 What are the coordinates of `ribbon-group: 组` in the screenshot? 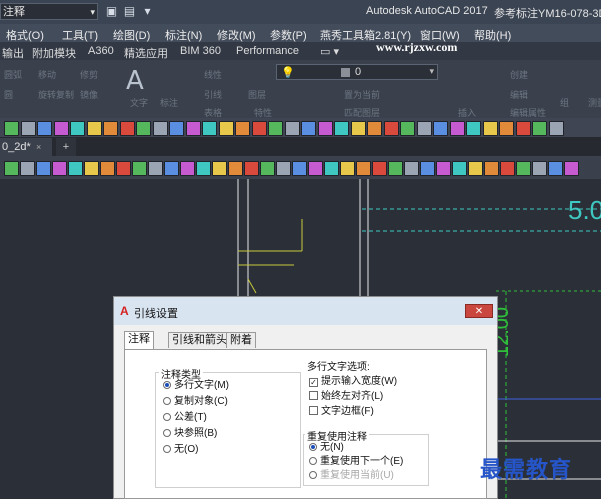 It's located at (564, 102).